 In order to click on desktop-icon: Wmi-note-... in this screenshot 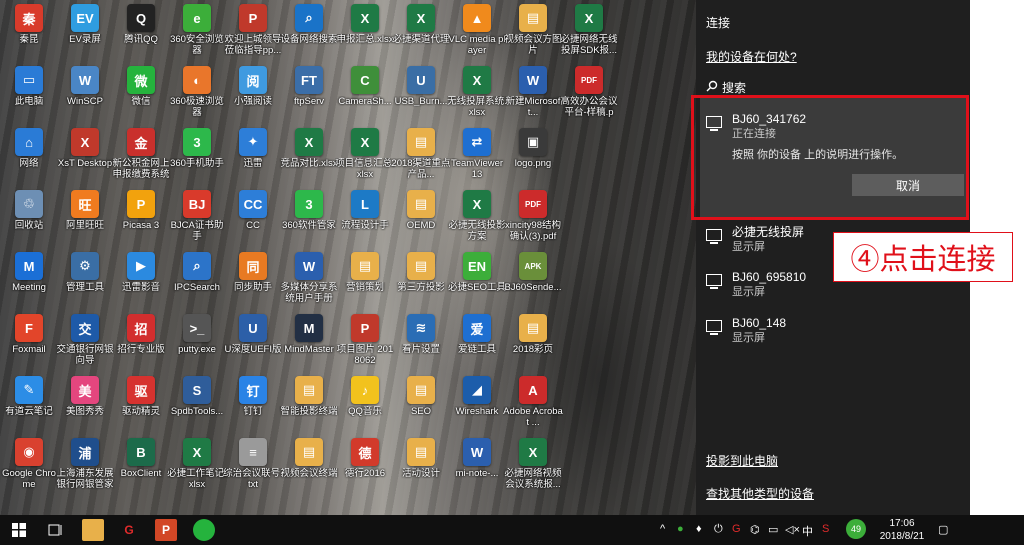, I will do `click(477, 468)`.